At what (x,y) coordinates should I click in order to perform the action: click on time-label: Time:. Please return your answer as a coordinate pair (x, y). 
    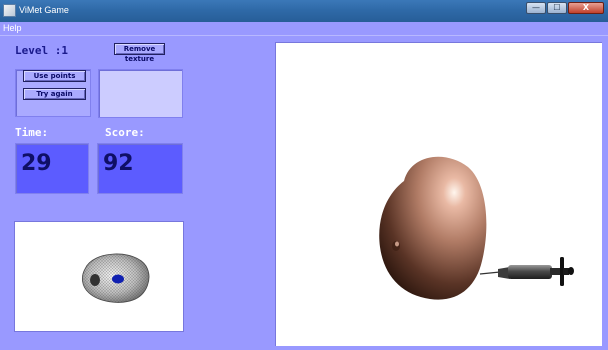
    Looking at the image, I should click on (32, 132).